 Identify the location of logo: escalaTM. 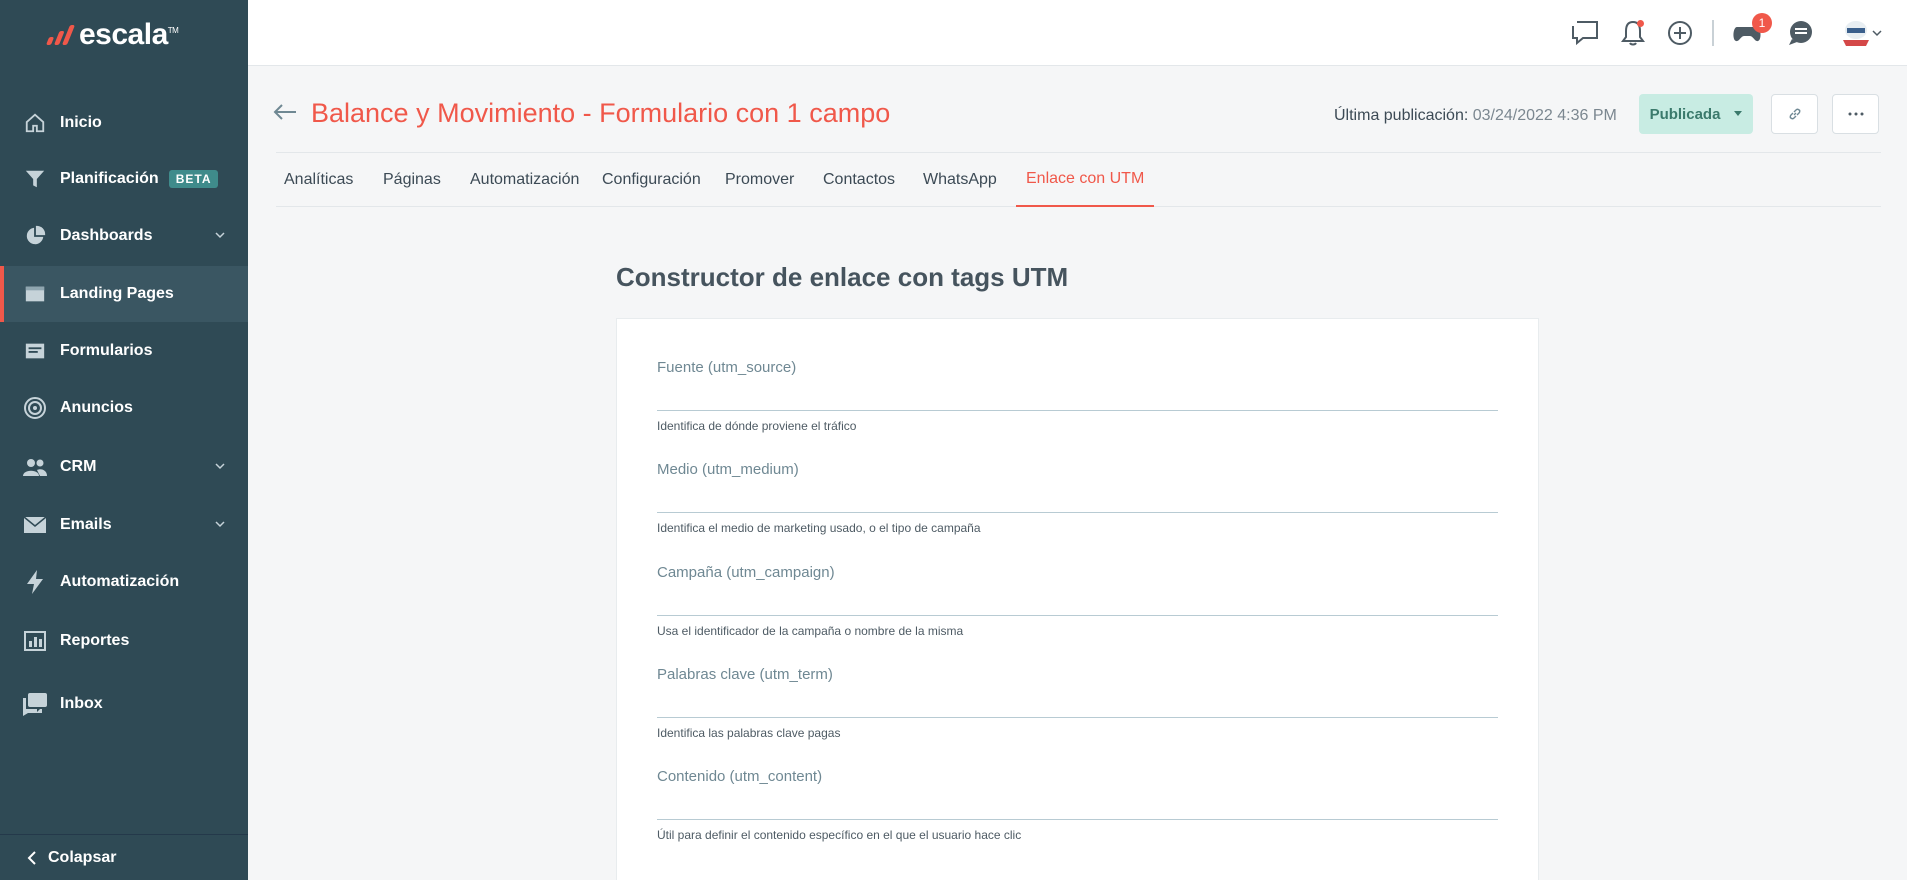
(112, 35).